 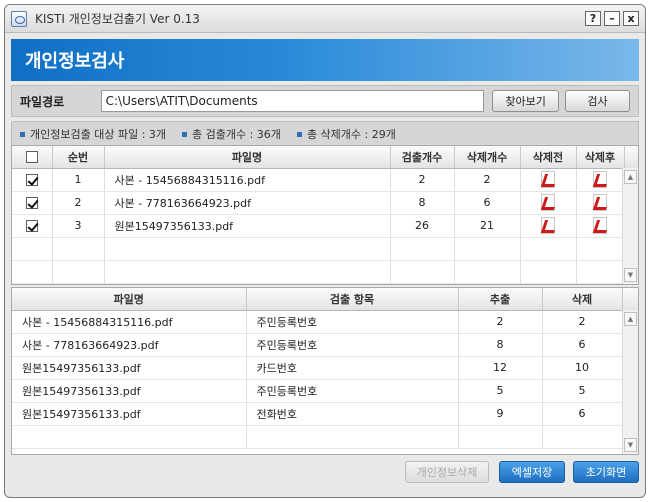 I want to click on summary-total-deleted-text: 총 삭제개수 : 29개, so click(x=351, y=134).